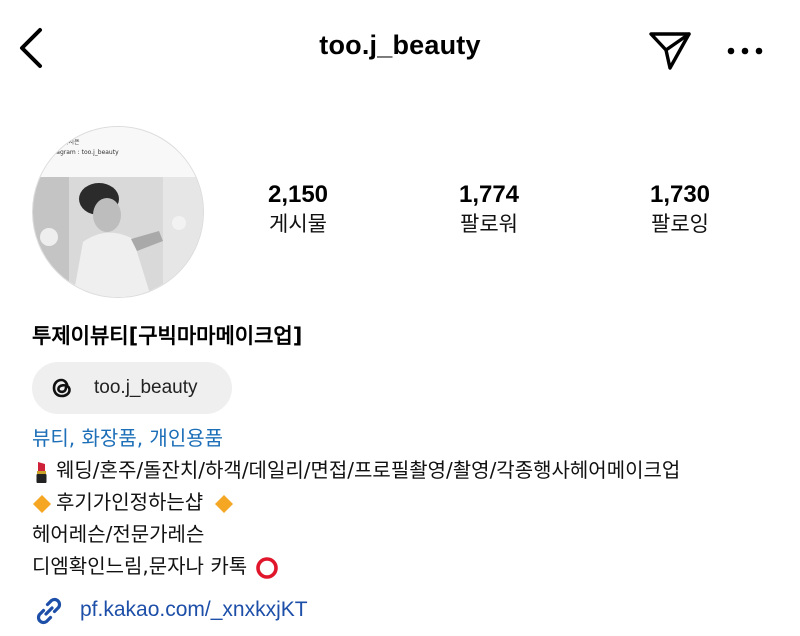  I want to click on link-icon, so click(49, 611).